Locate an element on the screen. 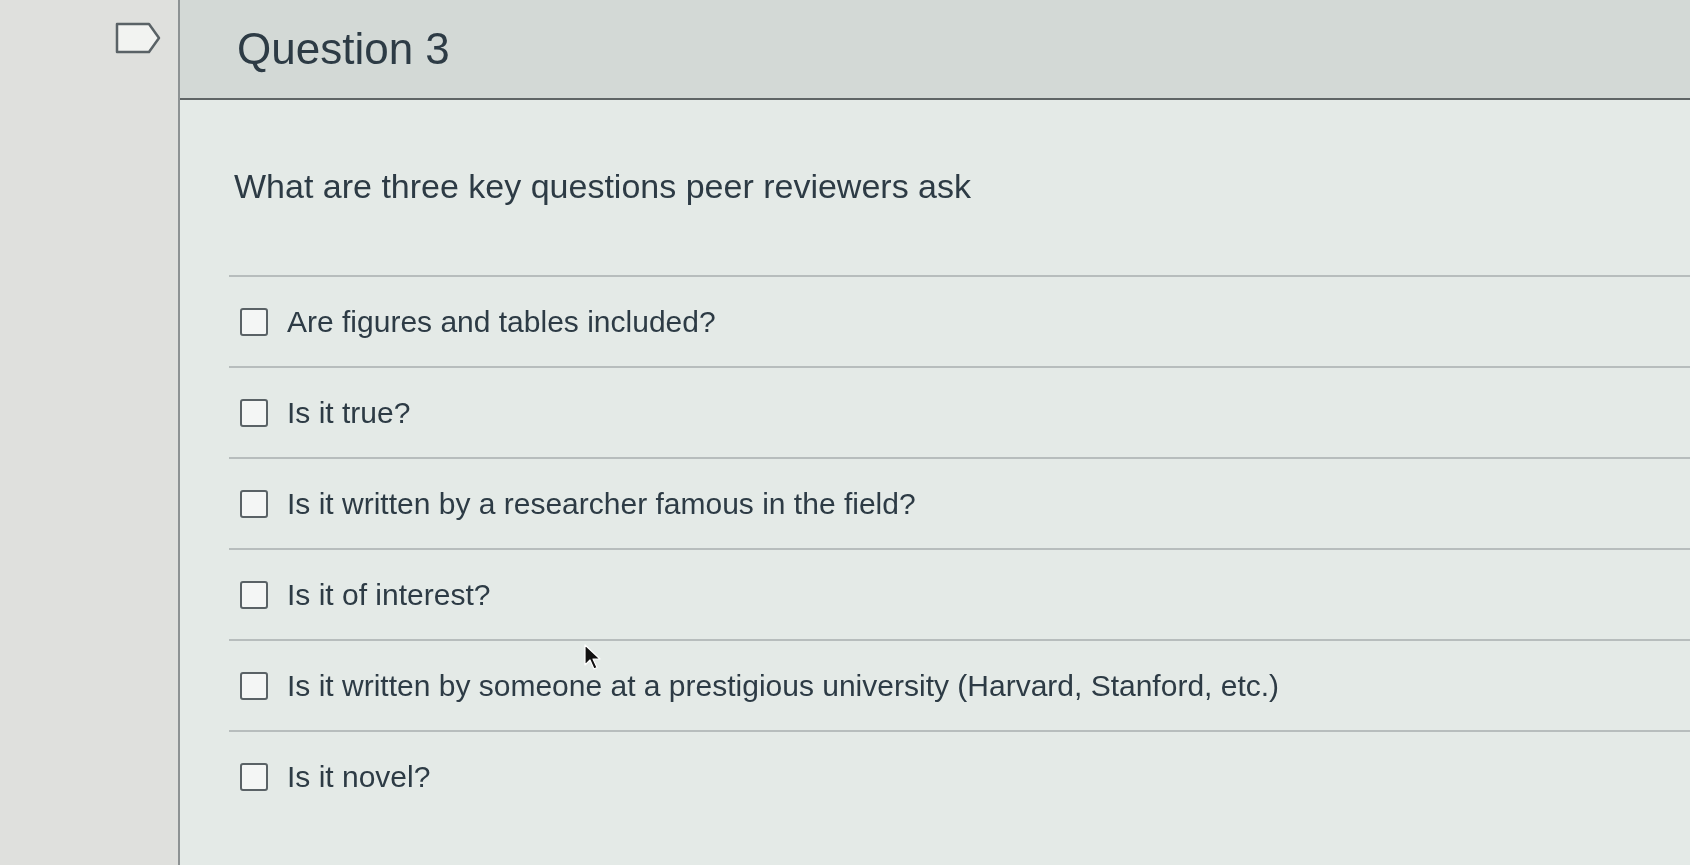  answer-option: Are figures and tables included? is located at coordinates (501, 321).